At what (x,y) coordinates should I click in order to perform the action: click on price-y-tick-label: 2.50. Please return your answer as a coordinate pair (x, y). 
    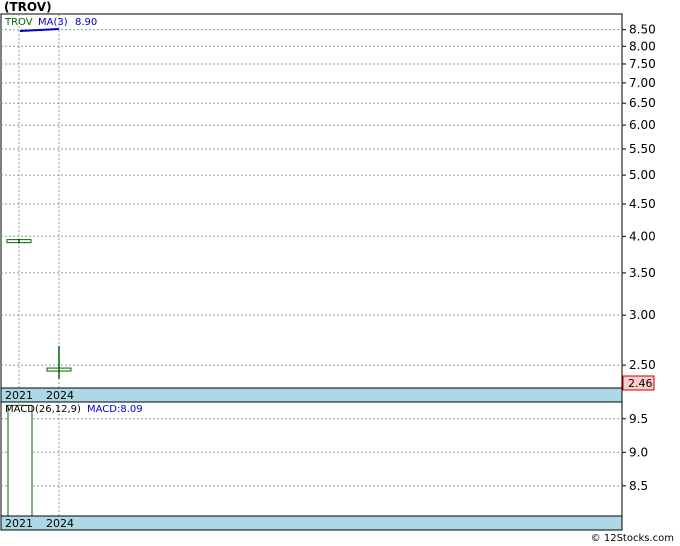
    Looking at the image, I should click on (642, 365).